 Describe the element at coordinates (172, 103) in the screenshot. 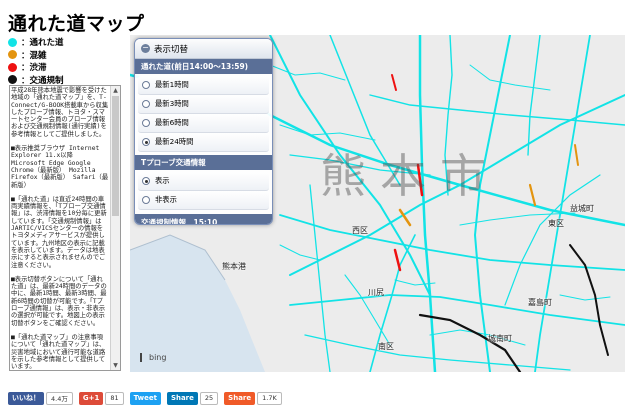

I see `option-label: 最新3時間` at that location.